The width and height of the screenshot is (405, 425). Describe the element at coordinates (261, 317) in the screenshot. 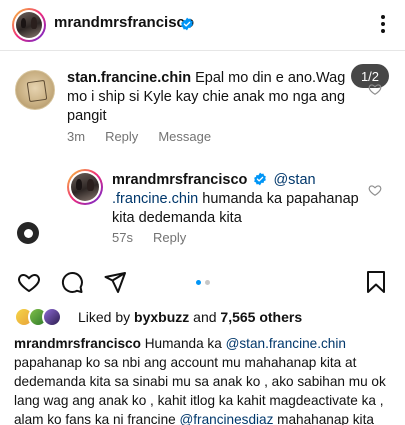

I see `liked-count: 7,565 others` at that location.